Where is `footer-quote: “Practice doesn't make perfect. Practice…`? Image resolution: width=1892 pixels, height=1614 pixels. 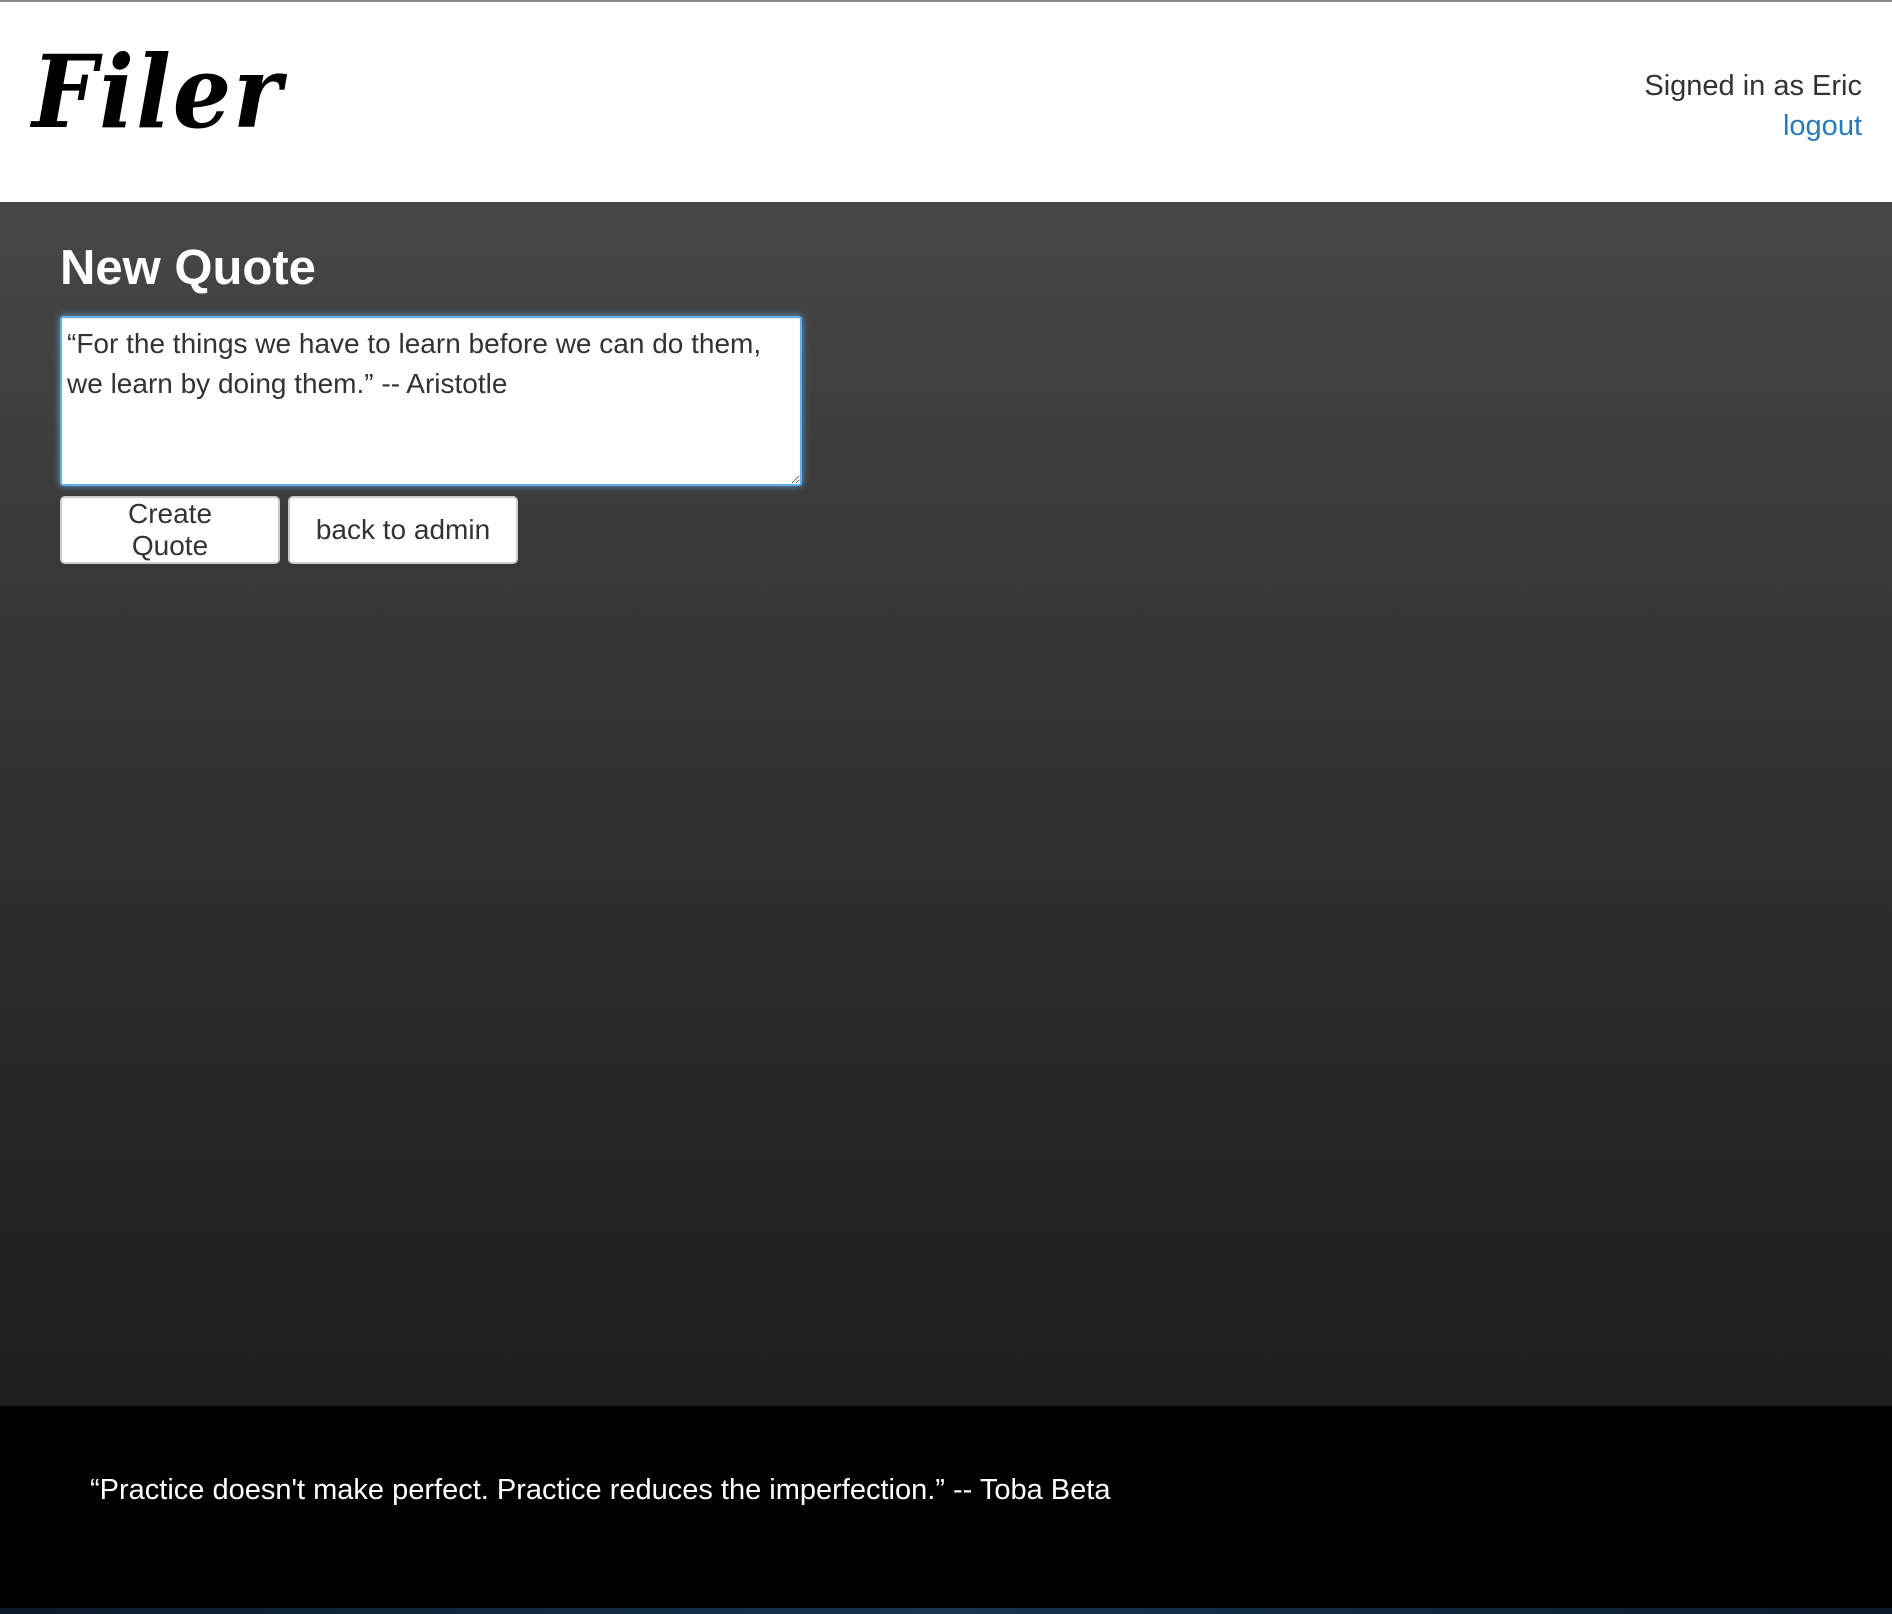
footer-quote: “Practice doesn't make perfect. Practice… is located at coordinates (600, 1490).